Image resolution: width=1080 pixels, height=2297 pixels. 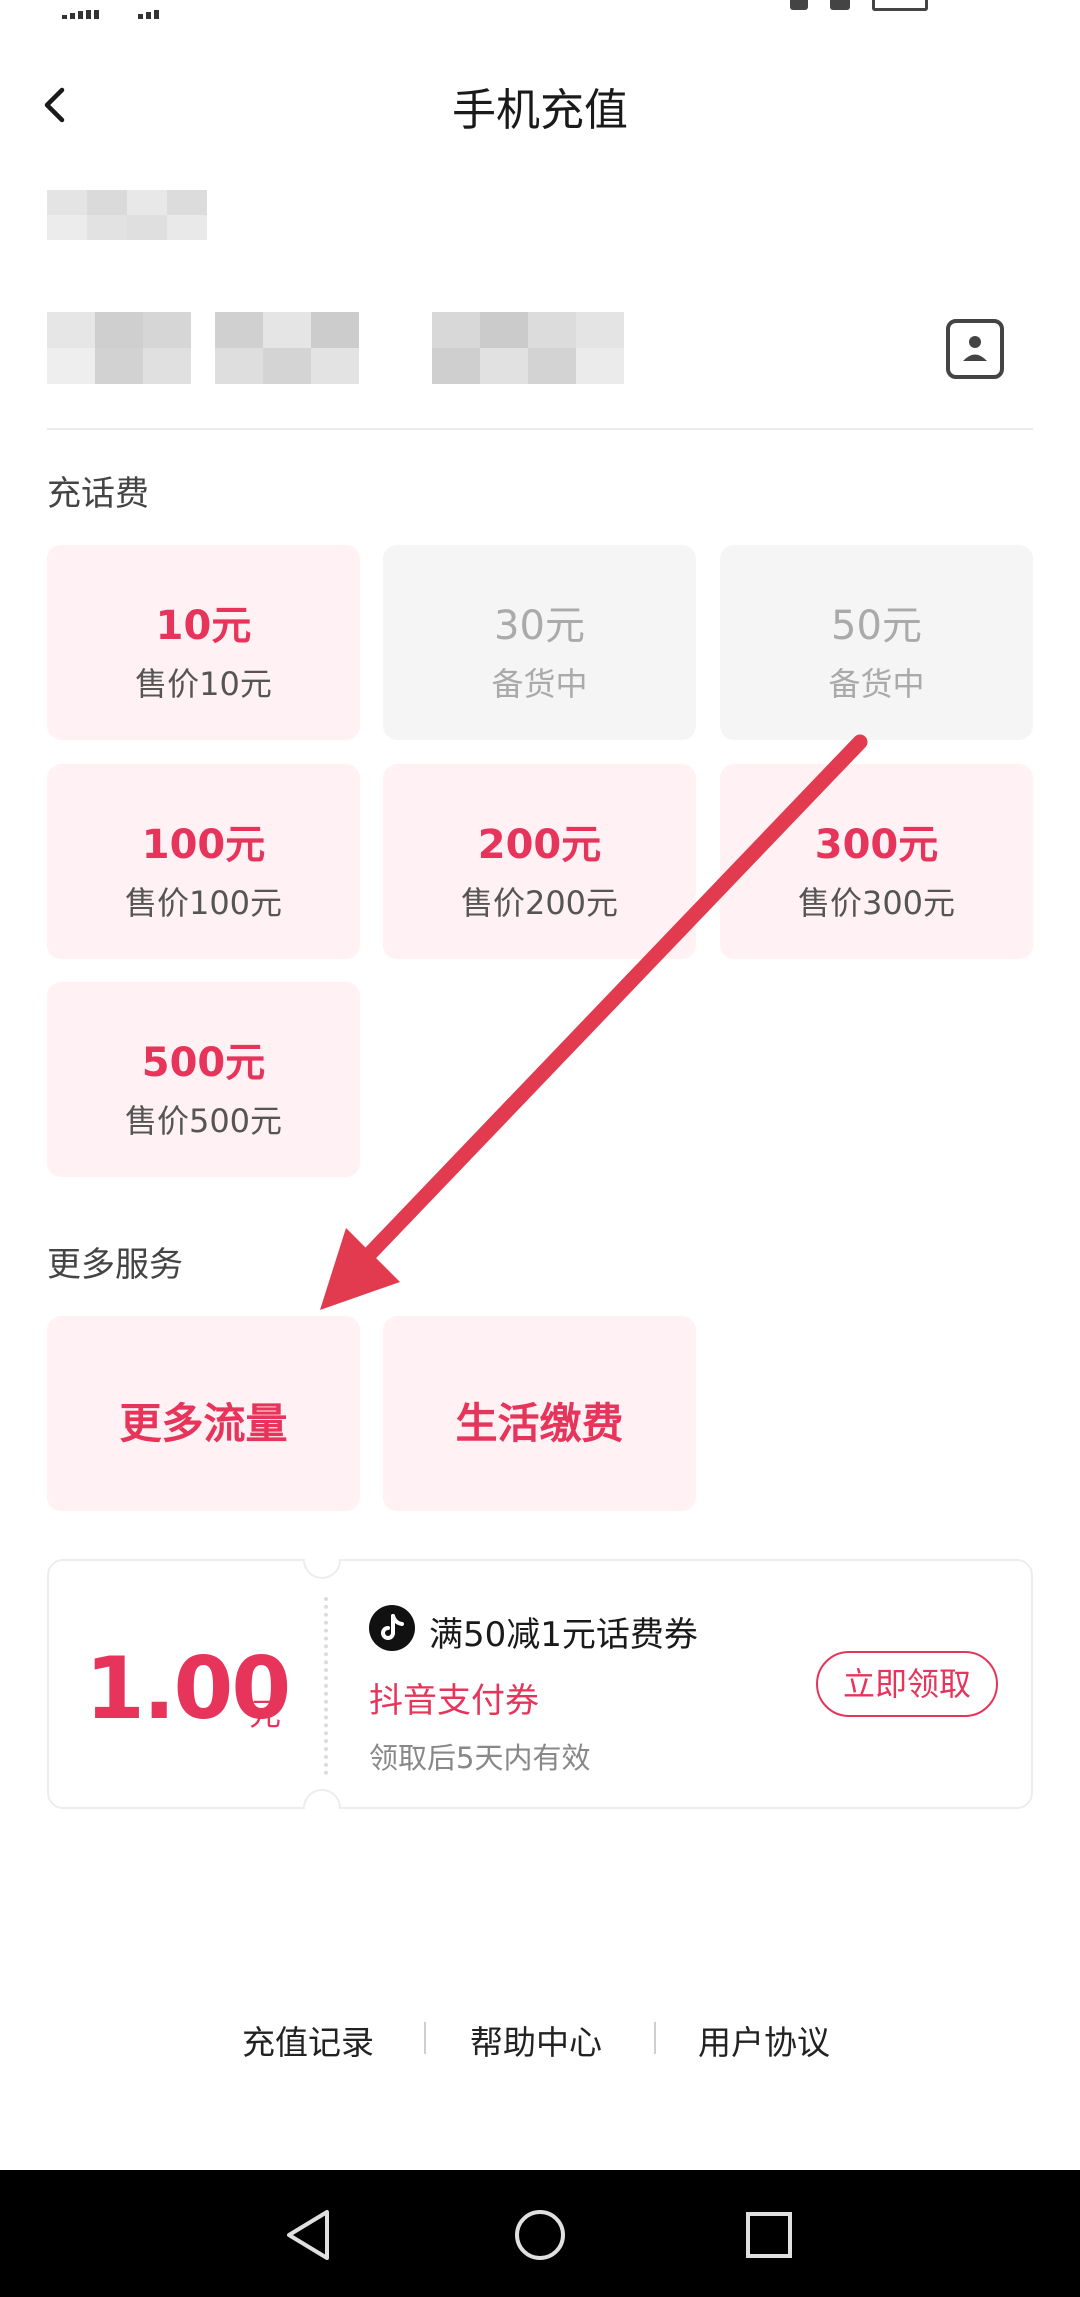 I want to click on option-price: 售价100元, so click(x=203, y=903).